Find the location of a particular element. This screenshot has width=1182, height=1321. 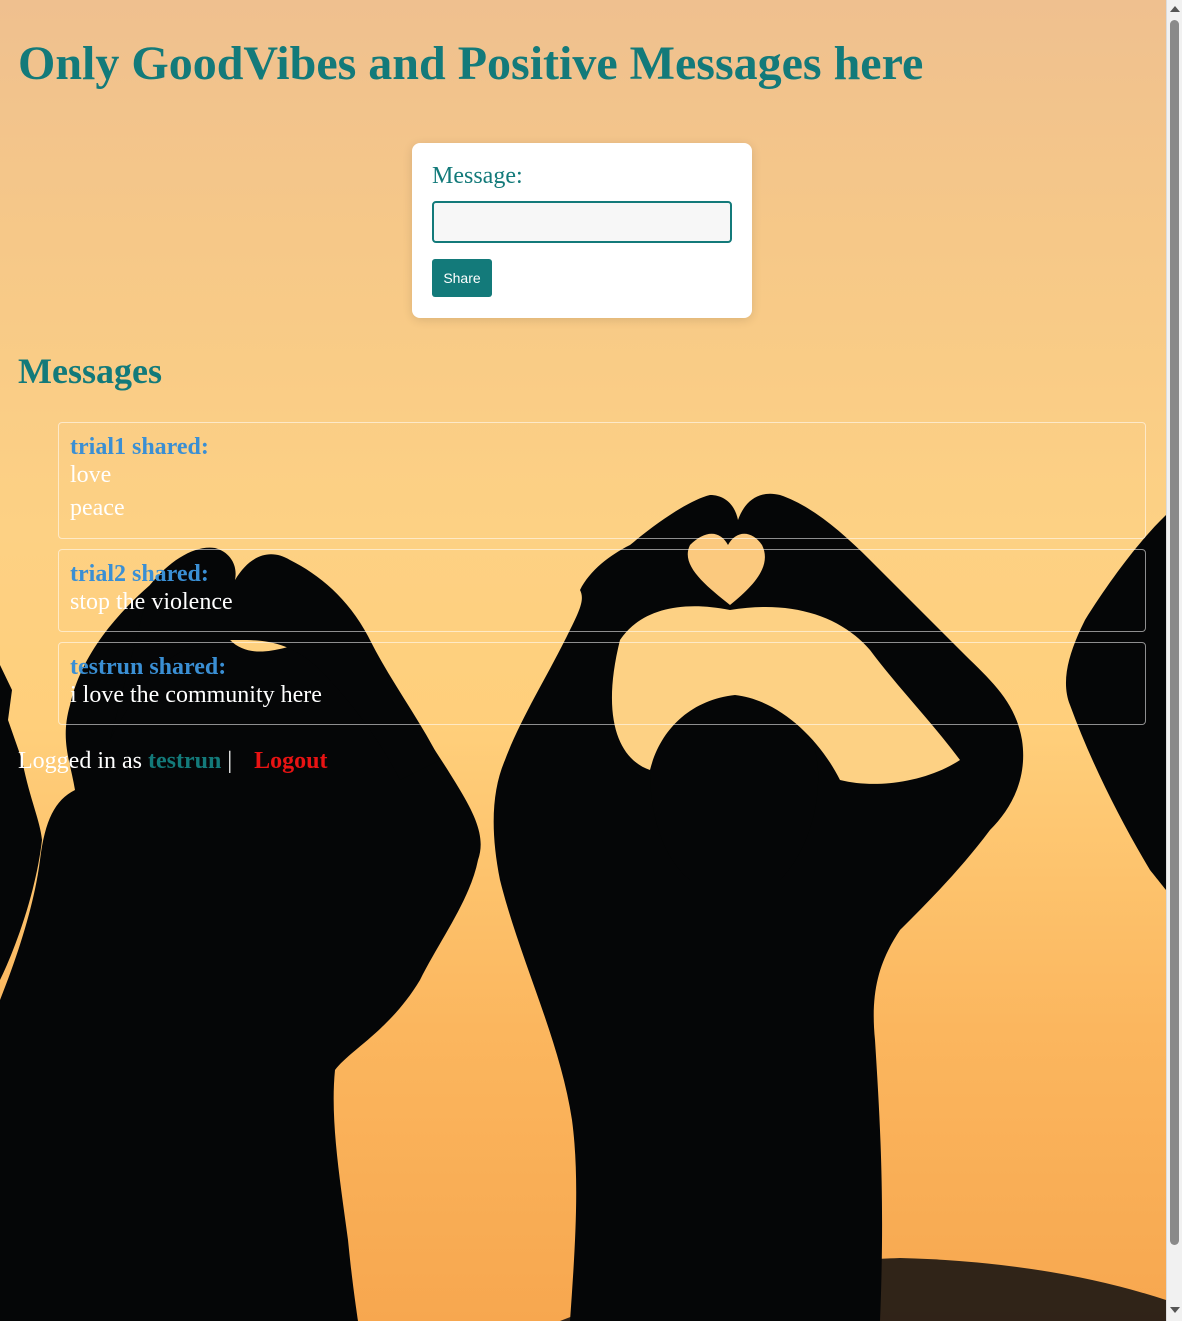

message-text: peace is located at coordinates (97, 508).